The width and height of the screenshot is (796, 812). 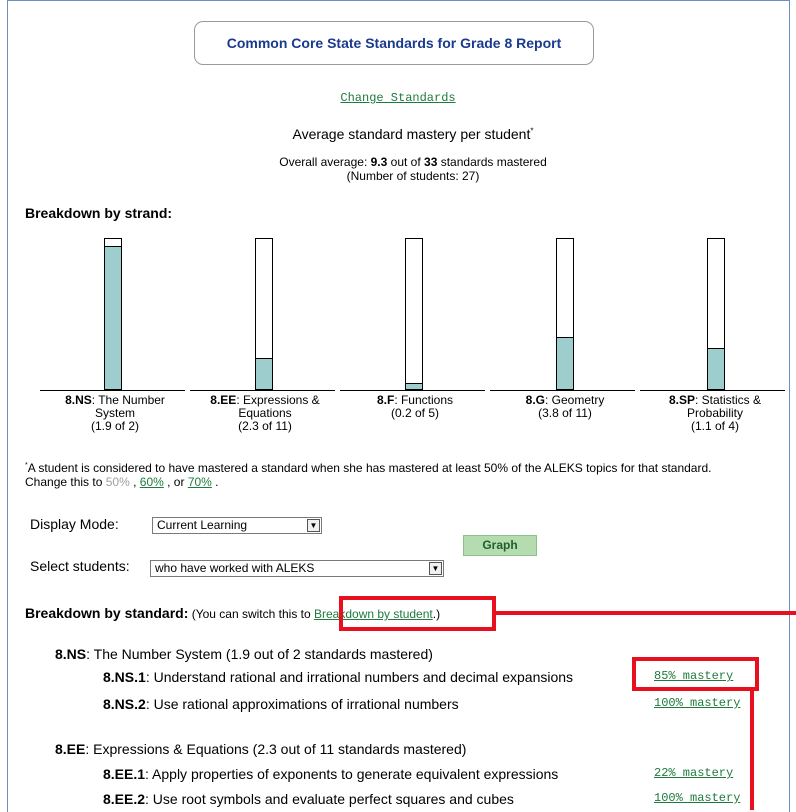 I want to click on mastery-link-8-ns-2: 100% mastery, so click(x=697, y=703).